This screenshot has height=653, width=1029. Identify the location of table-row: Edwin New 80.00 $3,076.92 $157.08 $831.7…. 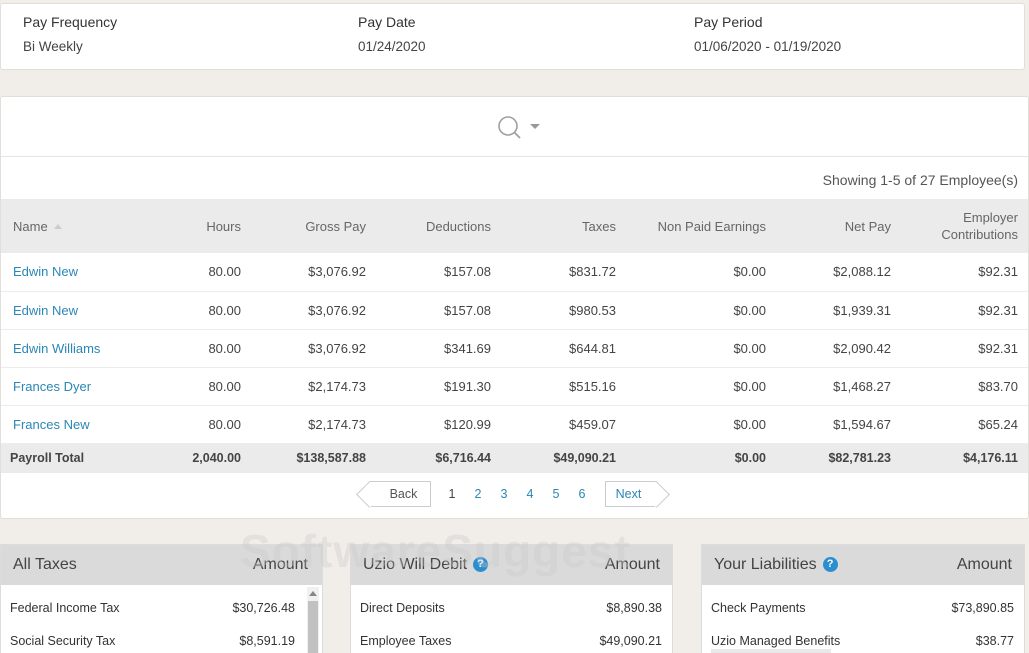
(514, 272).